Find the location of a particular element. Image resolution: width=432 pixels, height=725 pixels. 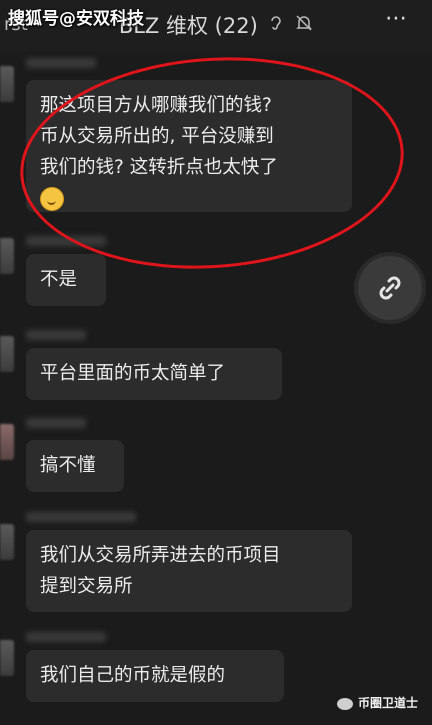

message-text: 不是 is located at coordinates (59, 279).